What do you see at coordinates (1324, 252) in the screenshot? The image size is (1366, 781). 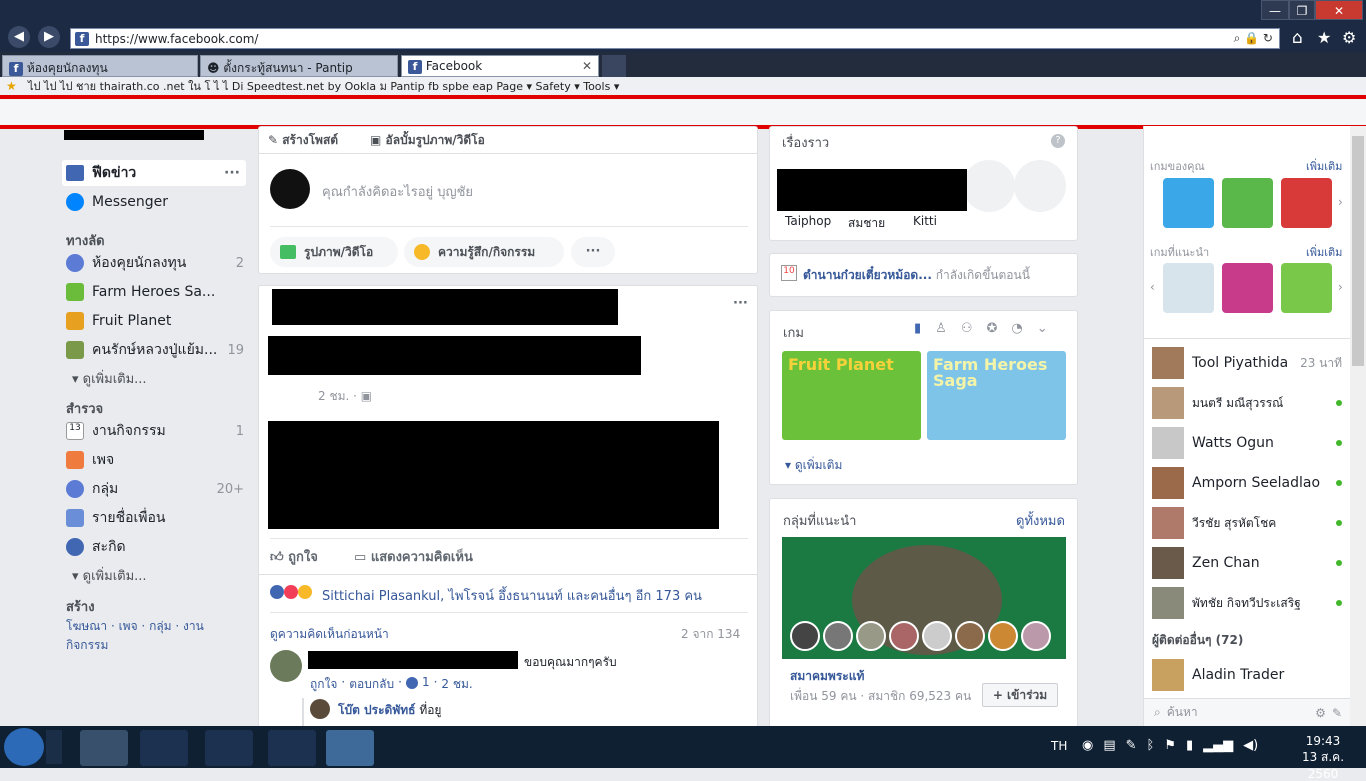 I see `suggested-games-more-link: เพิ่มเติม` at bounding box center [1324, 252].